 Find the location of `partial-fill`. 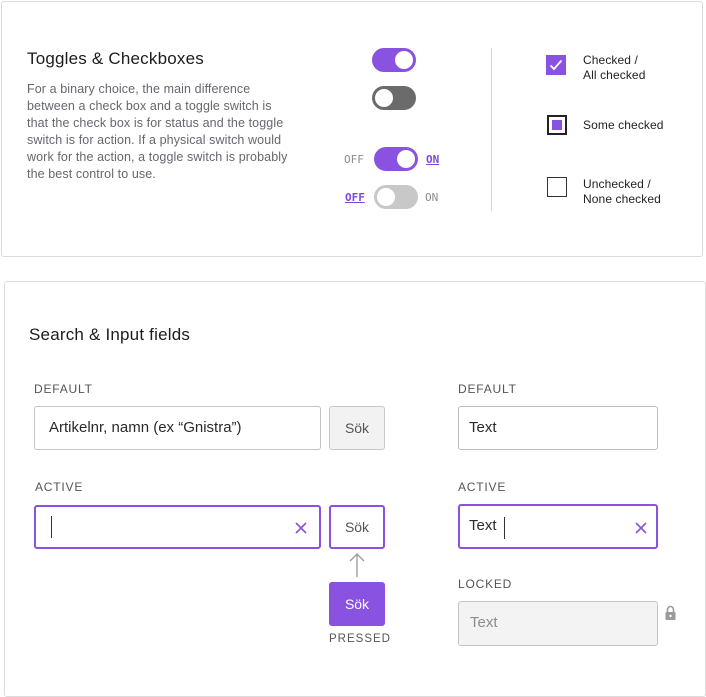

partial-fill is located at coordinates (557, 125).